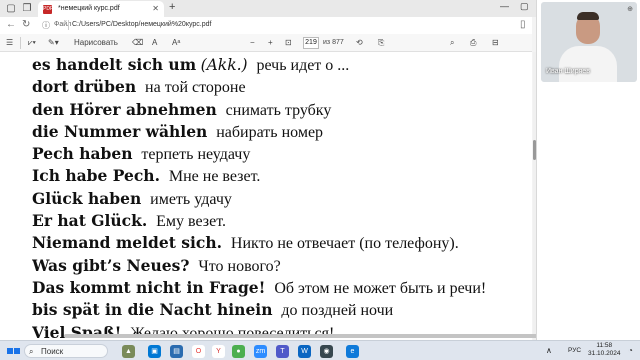 This screenshot has height=360, width=640. I want to click on russian-translation: Об этом не может быть и речи!, so click(380, 288).